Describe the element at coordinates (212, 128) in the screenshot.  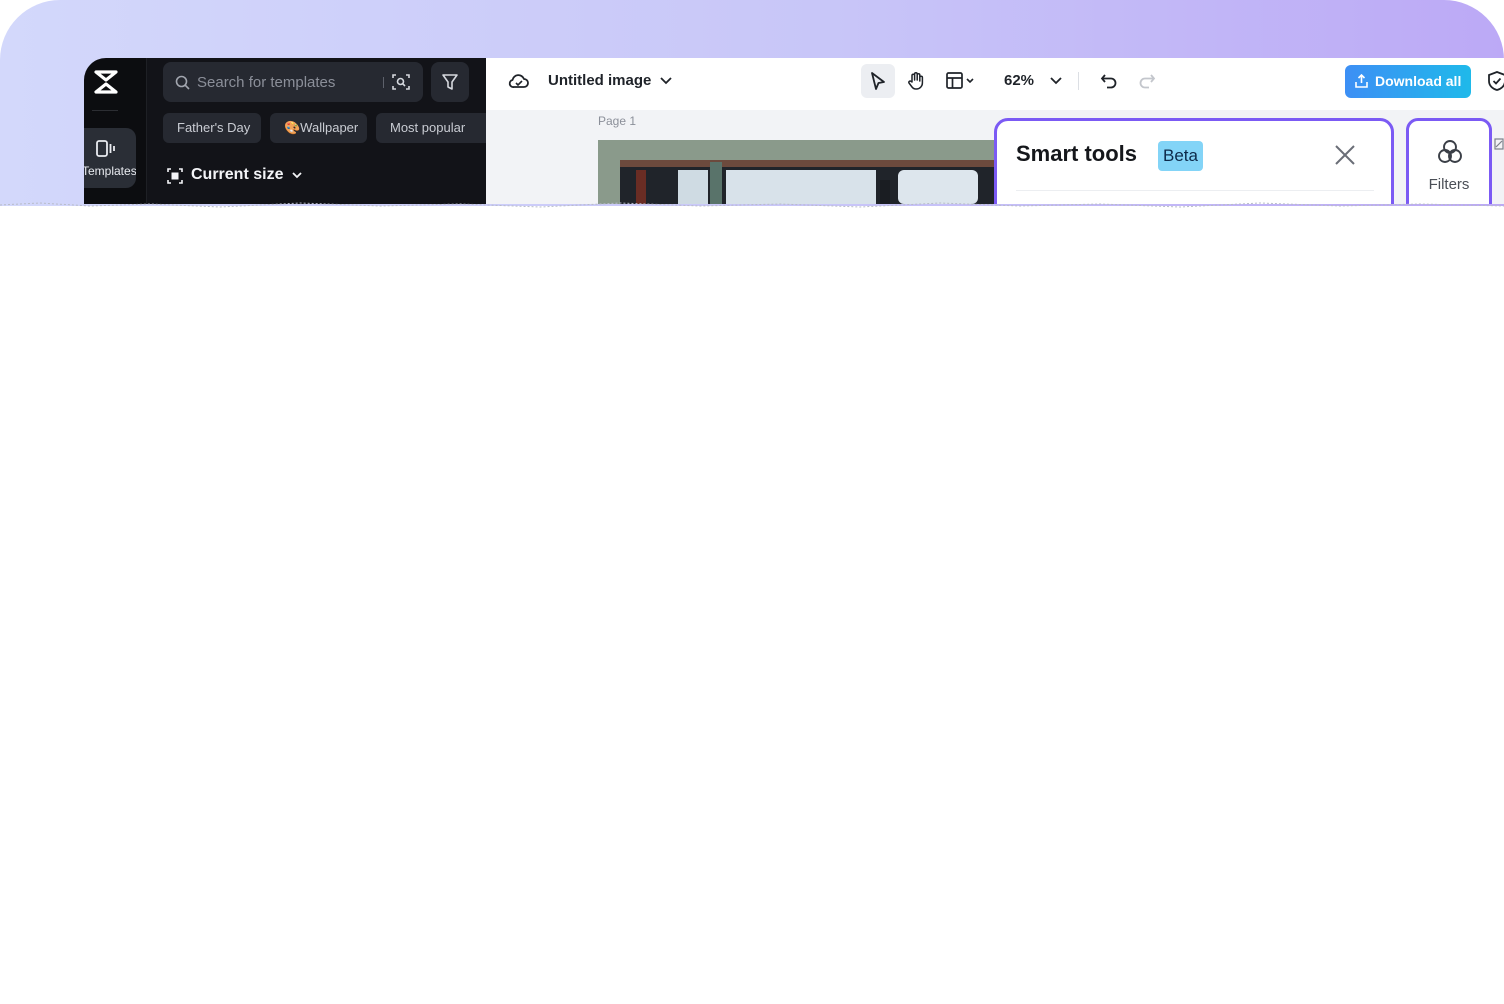
I see `chip-fathers-day: Father's Day` at that location.